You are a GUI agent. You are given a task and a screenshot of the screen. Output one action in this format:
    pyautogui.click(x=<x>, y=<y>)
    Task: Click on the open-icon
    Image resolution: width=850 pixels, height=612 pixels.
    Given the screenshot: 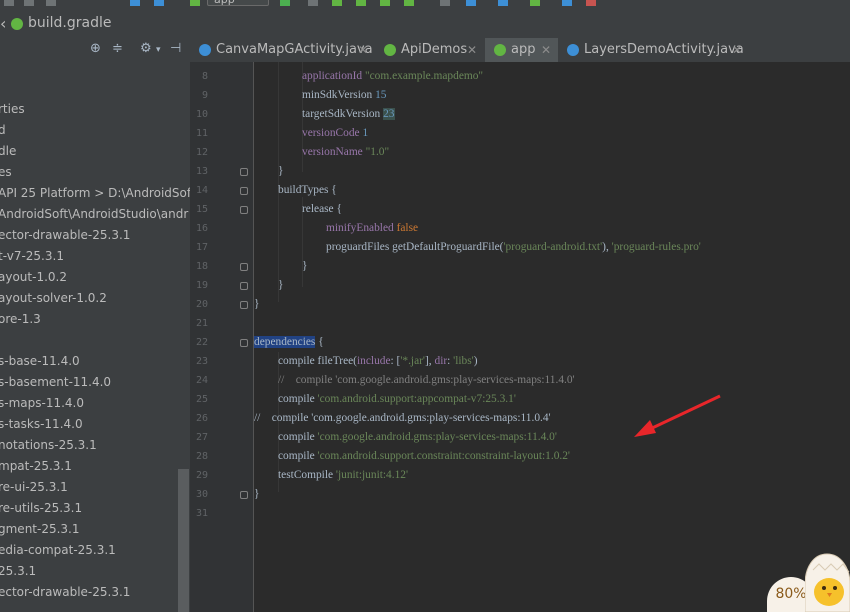 What is the action you would take?
    pyautogui.click(x=9, y=3)
    